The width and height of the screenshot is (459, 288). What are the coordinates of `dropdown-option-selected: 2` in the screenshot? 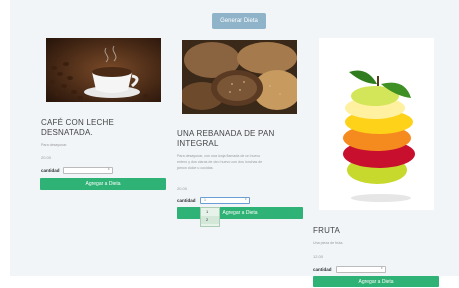 It's located at (210, 220).